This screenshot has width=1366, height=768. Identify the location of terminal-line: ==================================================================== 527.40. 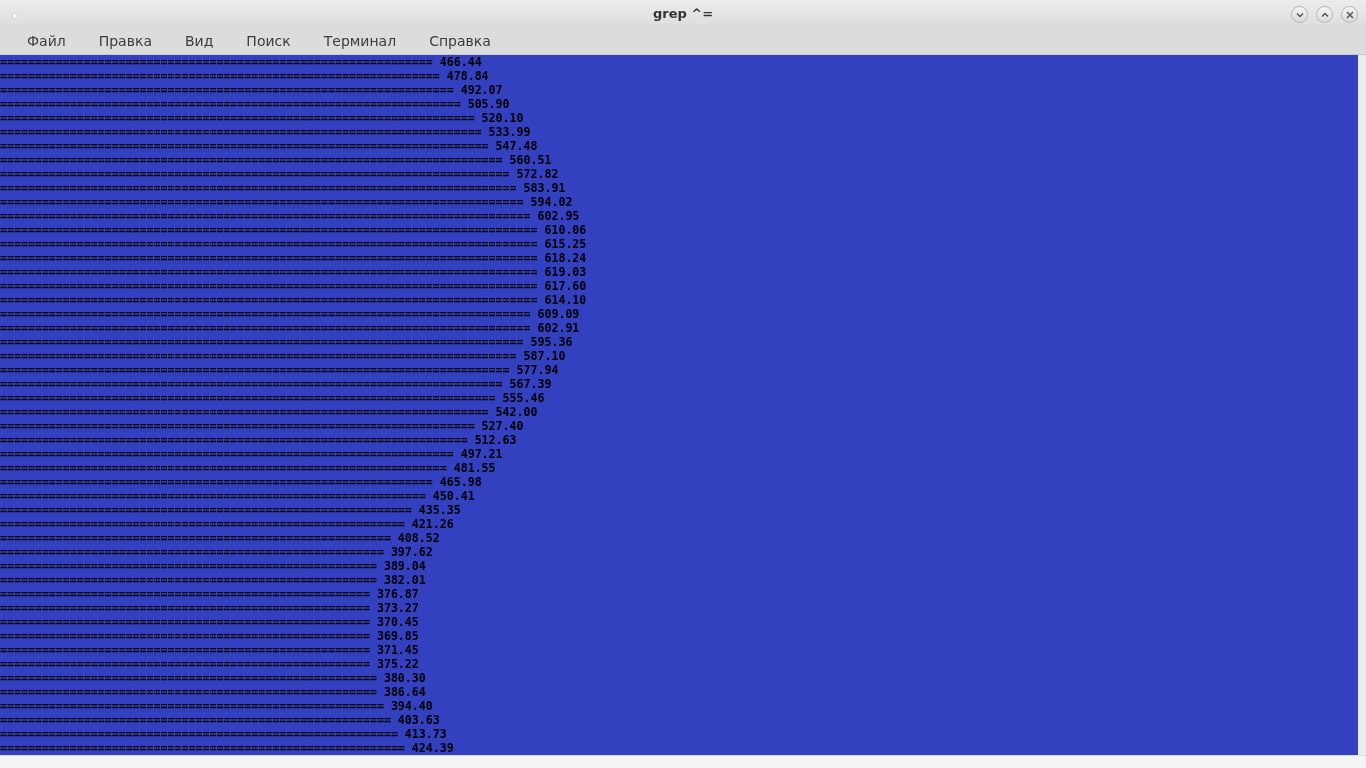
(262, 426).